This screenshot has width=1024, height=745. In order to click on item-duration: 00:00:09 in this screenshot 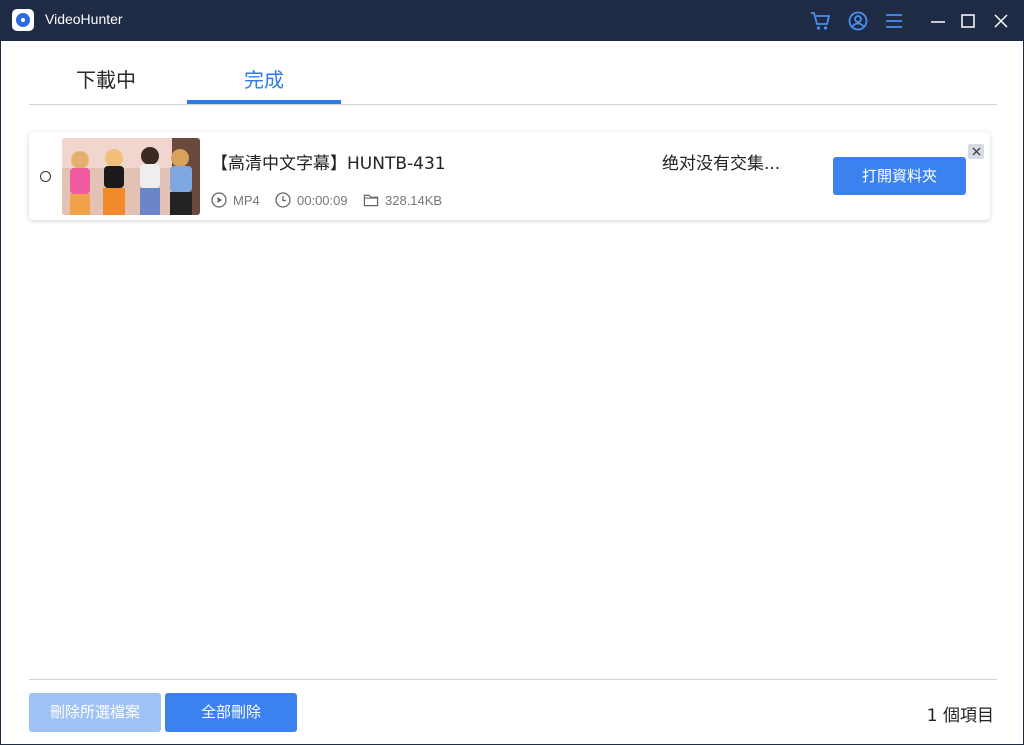, I will do `click(311, 200)`.